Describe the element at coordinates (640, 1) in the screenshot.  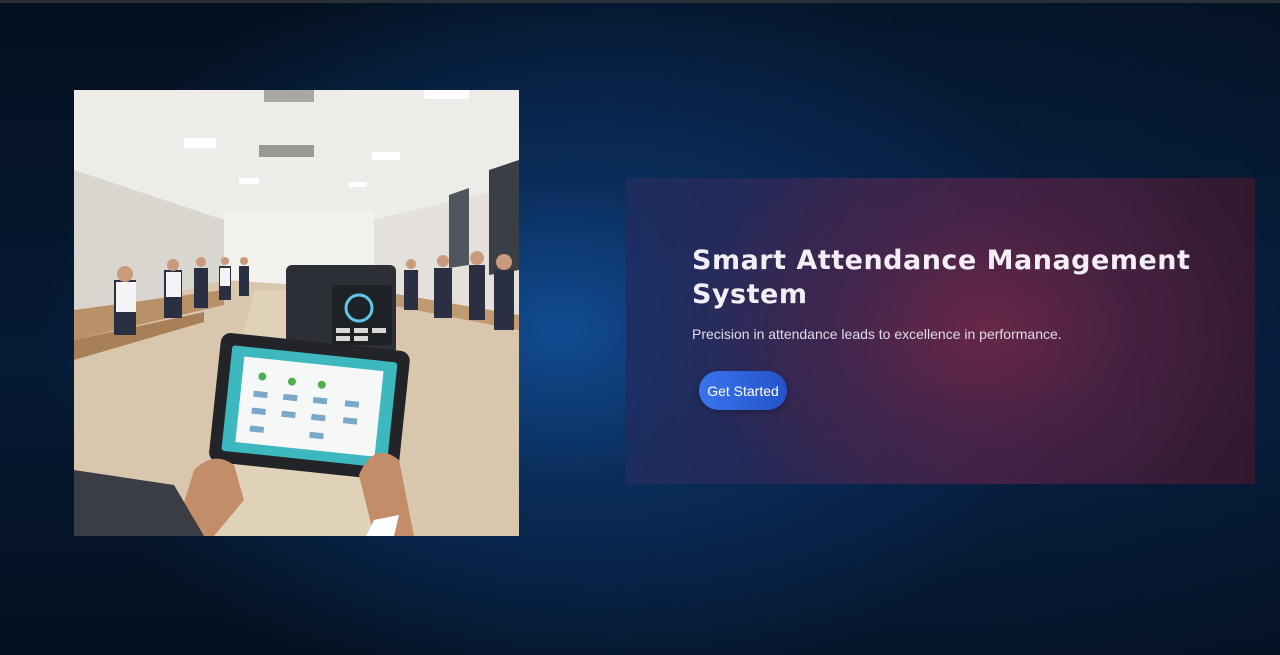
I see `browser-top-strip` at that location.